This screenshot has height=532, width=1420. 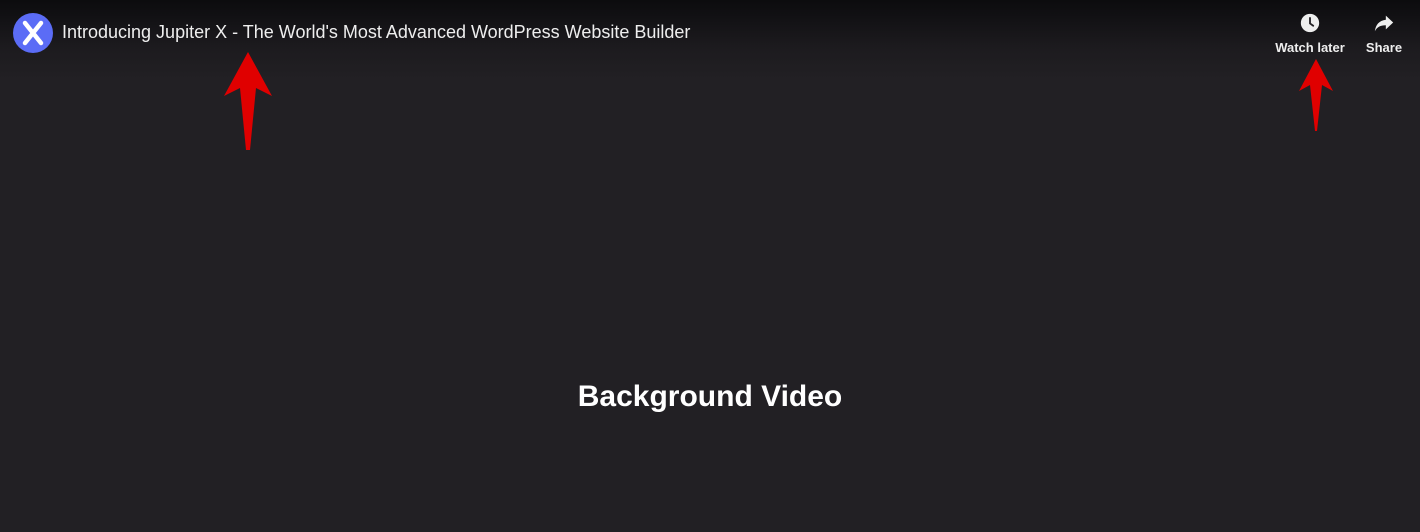 What do you see at coordinates (1310, 23) in the screenshot?
I see `clock-icon` at bounding box center [1310, 23].